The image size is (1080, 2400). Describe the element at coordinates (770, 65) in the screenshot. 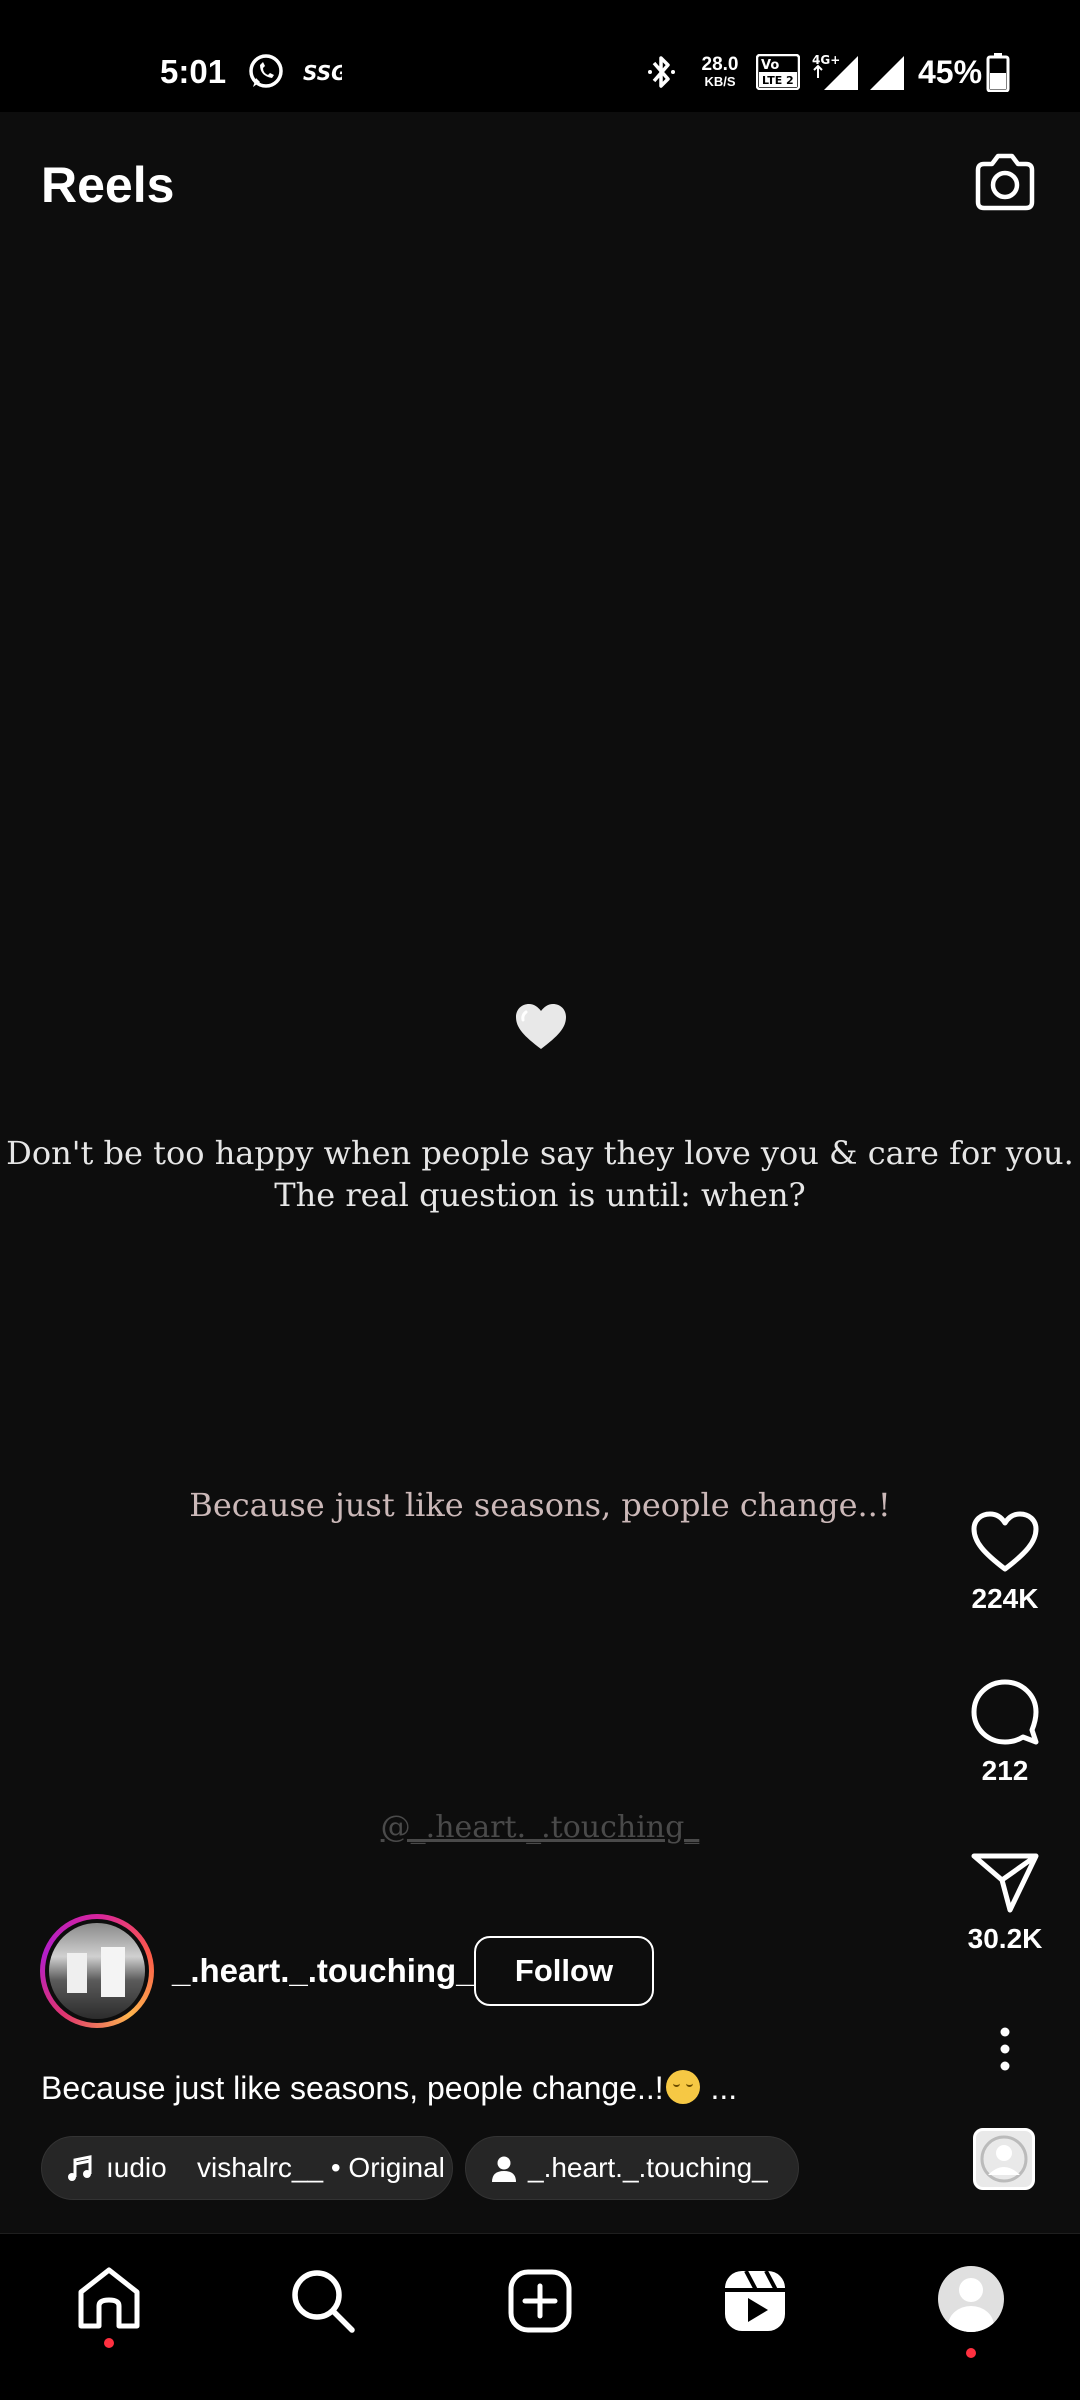

I see `svg-text: Vo` at that location.